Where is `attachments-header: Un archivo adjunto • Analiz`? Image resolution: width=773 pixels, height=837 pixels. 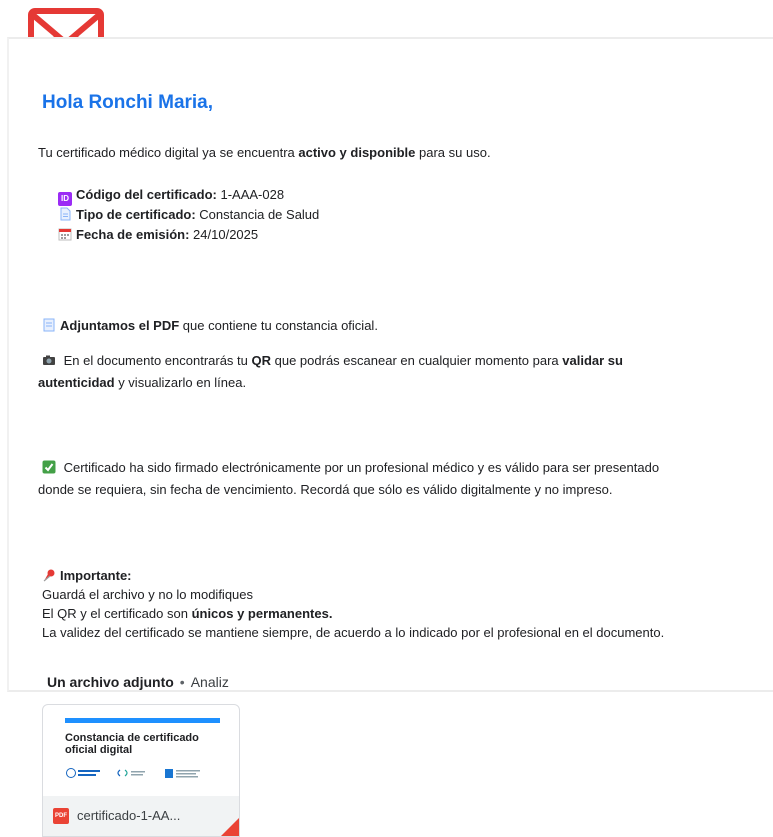 attachments-header: Un archivo adjunto • Analiz is located at coordinates (138, 682).